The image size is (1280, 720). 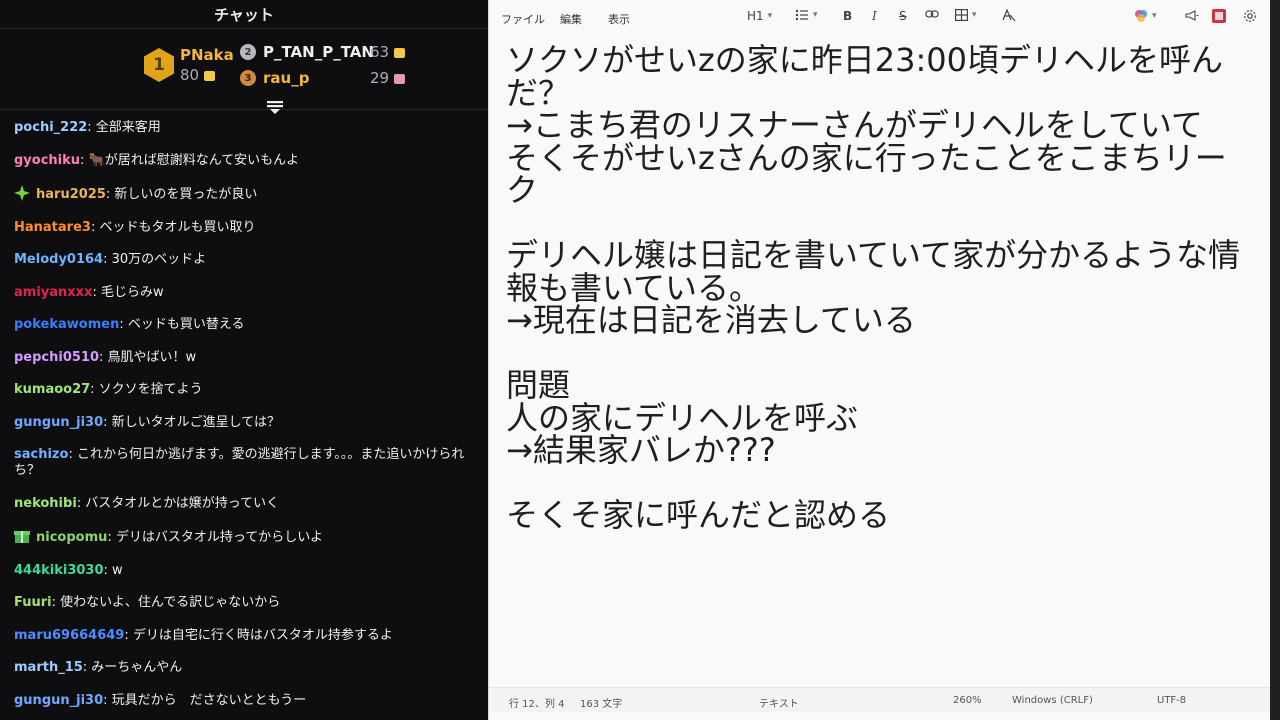 What do you see at coordinates (619, 19) in the screenshot?
I see `menu-view: 表示` at bounding box center [619, 19].